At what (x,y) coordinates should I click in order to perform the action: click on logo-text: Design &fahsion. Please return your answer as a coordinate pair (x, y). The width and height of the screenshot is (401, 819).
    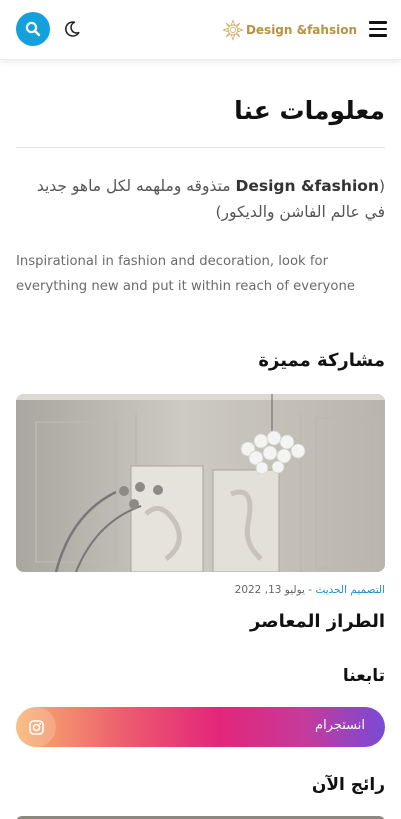
    Looking at the image, I should click on (301, 30).